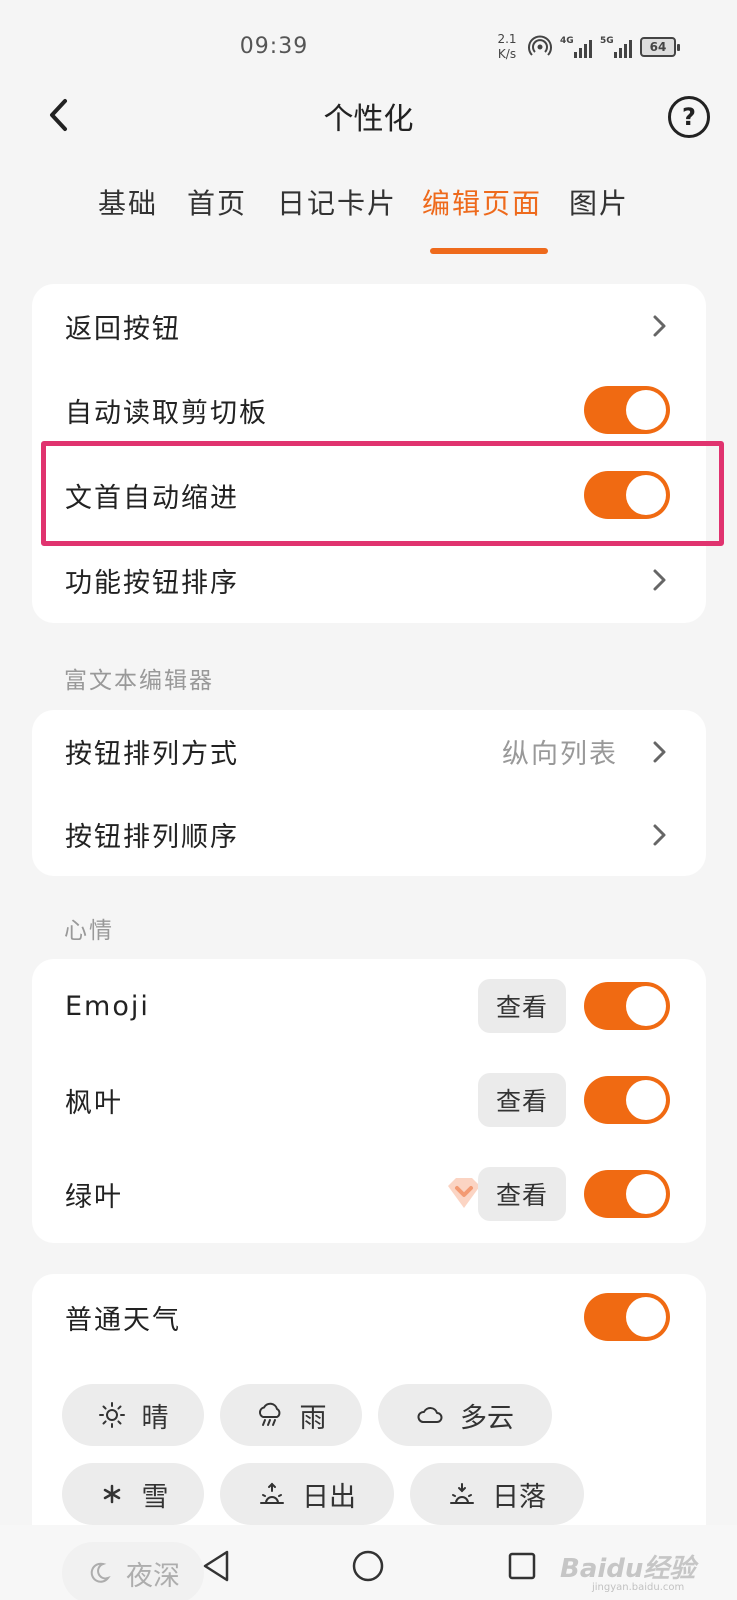 Image resolution: width=737 pixels, height=1600 pixels. What do you see at coordinates (369, 834) in the screenshot?
I see `button-order-row: 按钮排列顺序` at bounding box center [369, 834].